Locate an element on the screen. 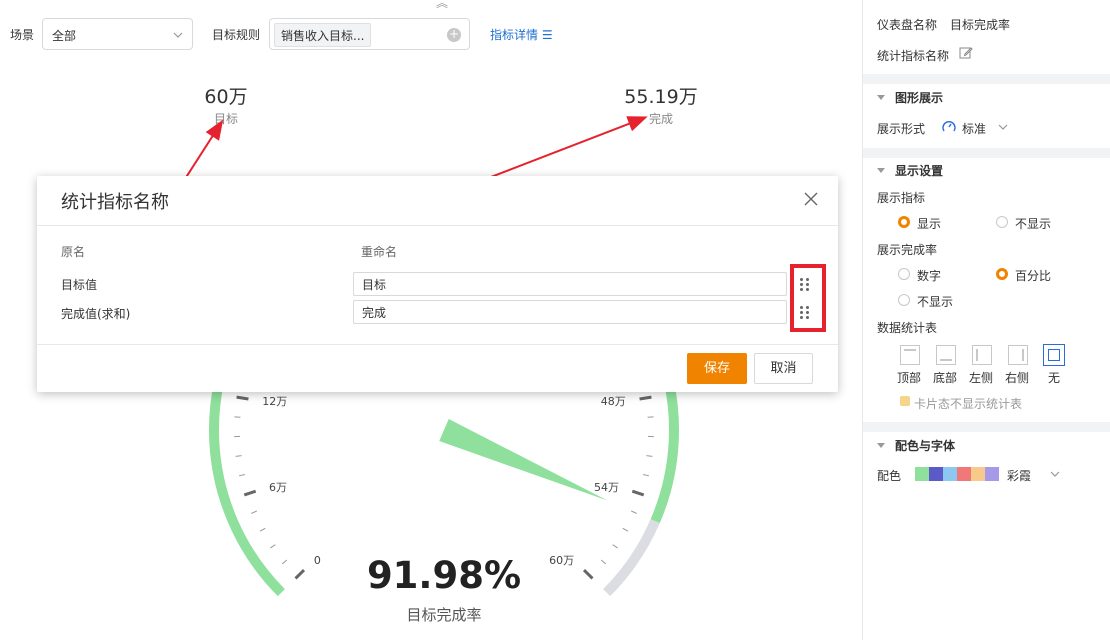  radio-hide-label: 不显示 is located at coordinates (1033, 224).